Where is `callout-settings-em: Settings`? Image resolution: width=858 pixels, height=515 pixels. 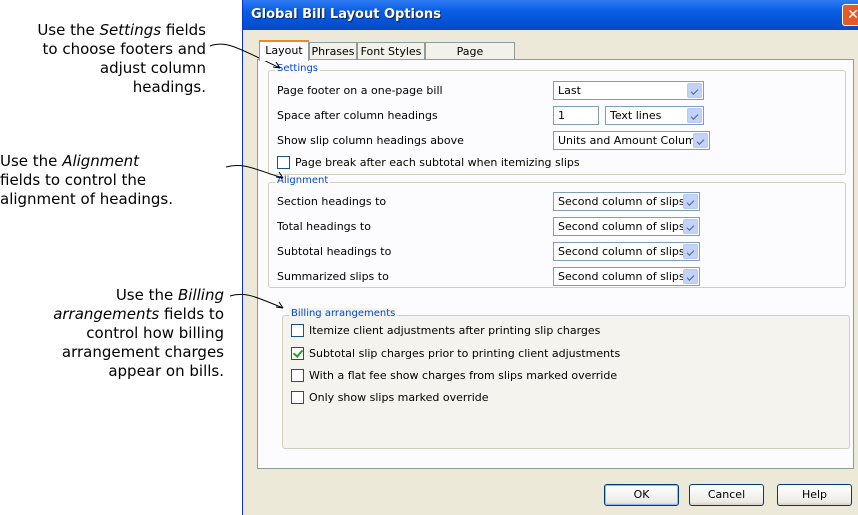 callout-settings-em: Settings is located at coordinates (130, 30).